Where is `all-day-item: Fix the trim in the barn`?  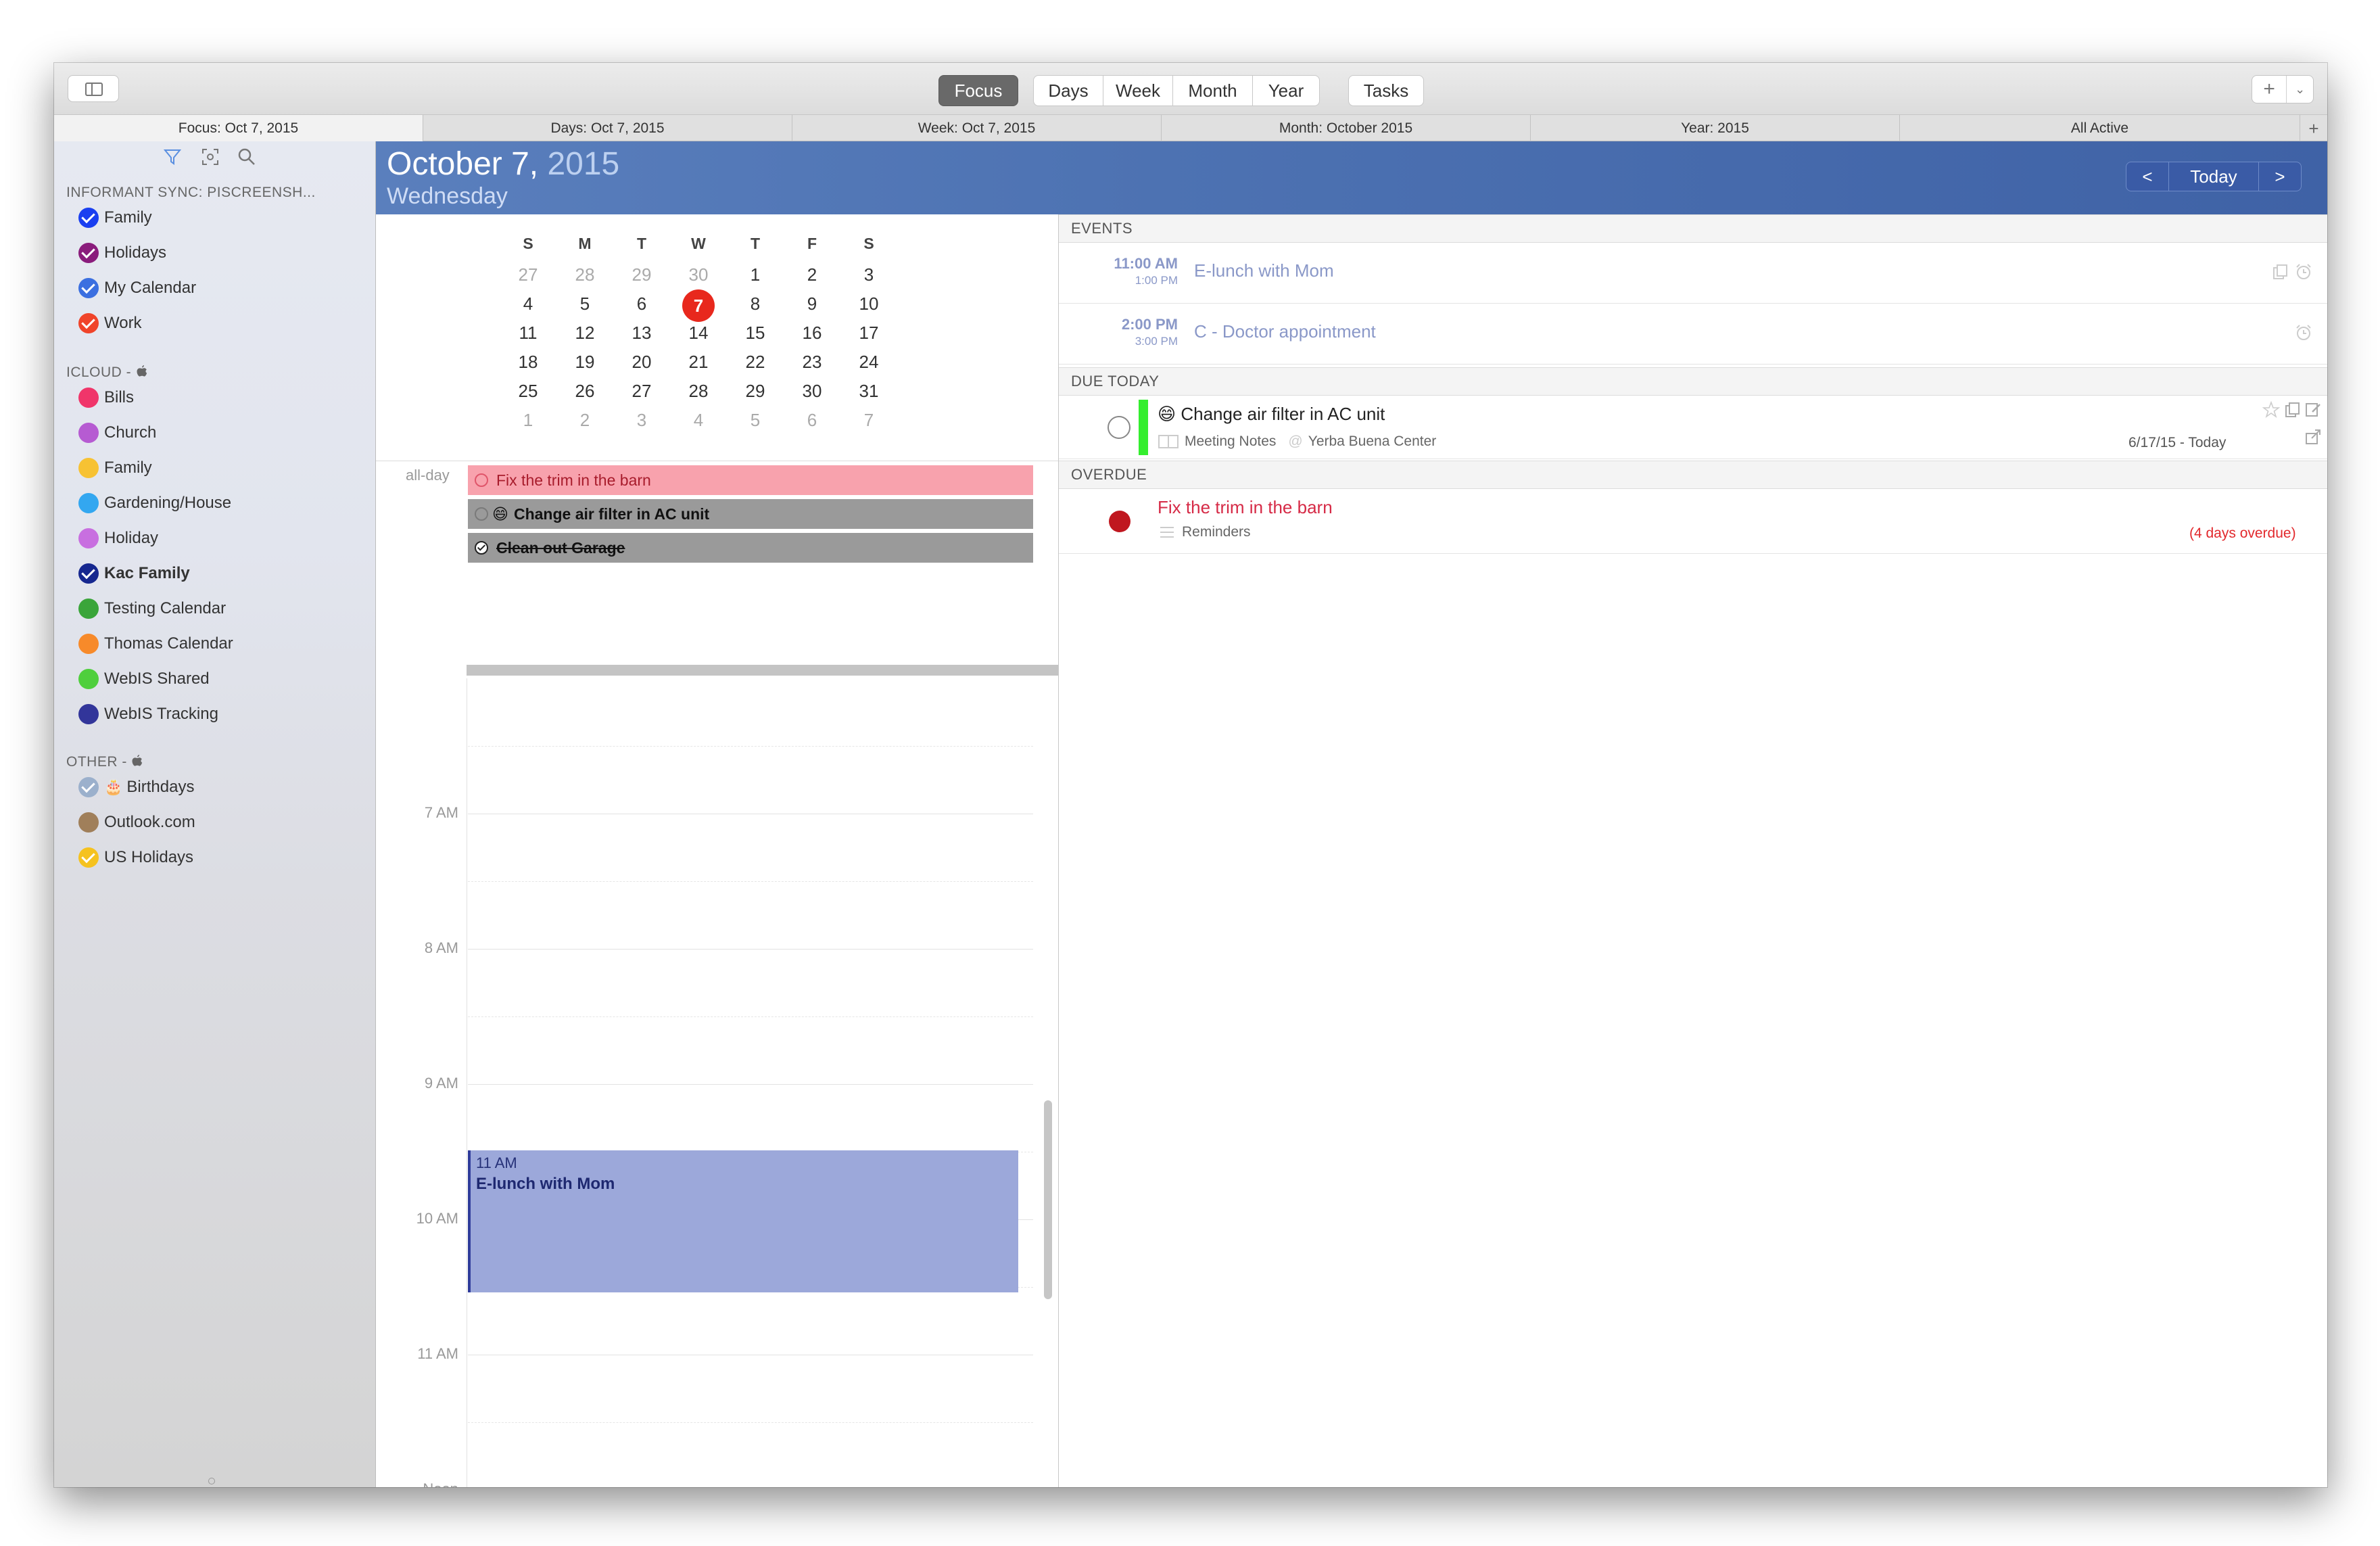 all-day-item: Fix the trim in the barn is located at coordinates (750, 480).